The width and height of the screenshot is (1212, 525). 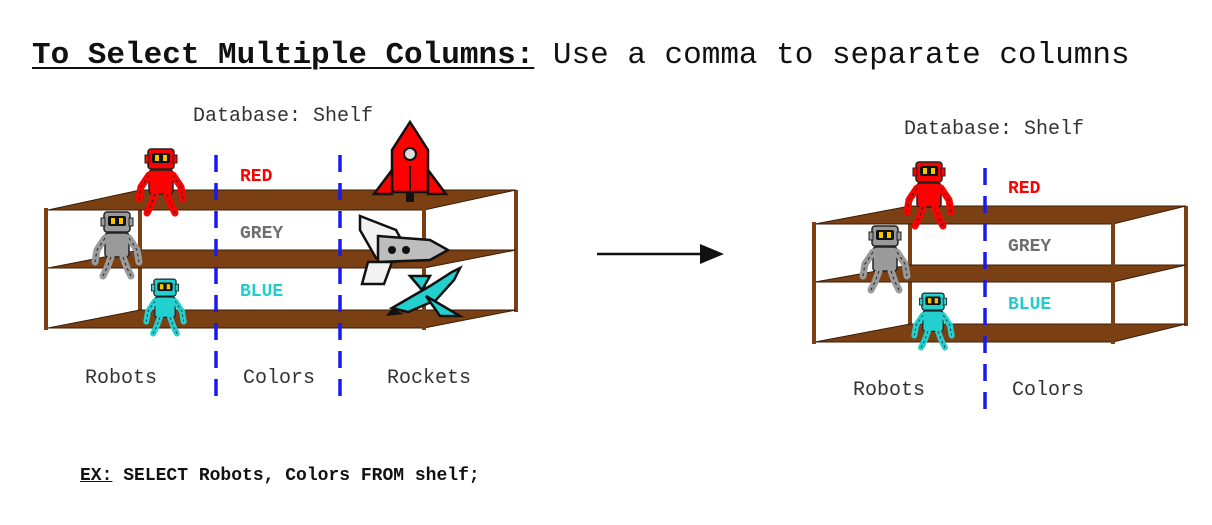 What do you see at coordinates (1029, 247) in the screenshot?
I see `right-row-grey: GREY` at bounding box center [1029, 247].